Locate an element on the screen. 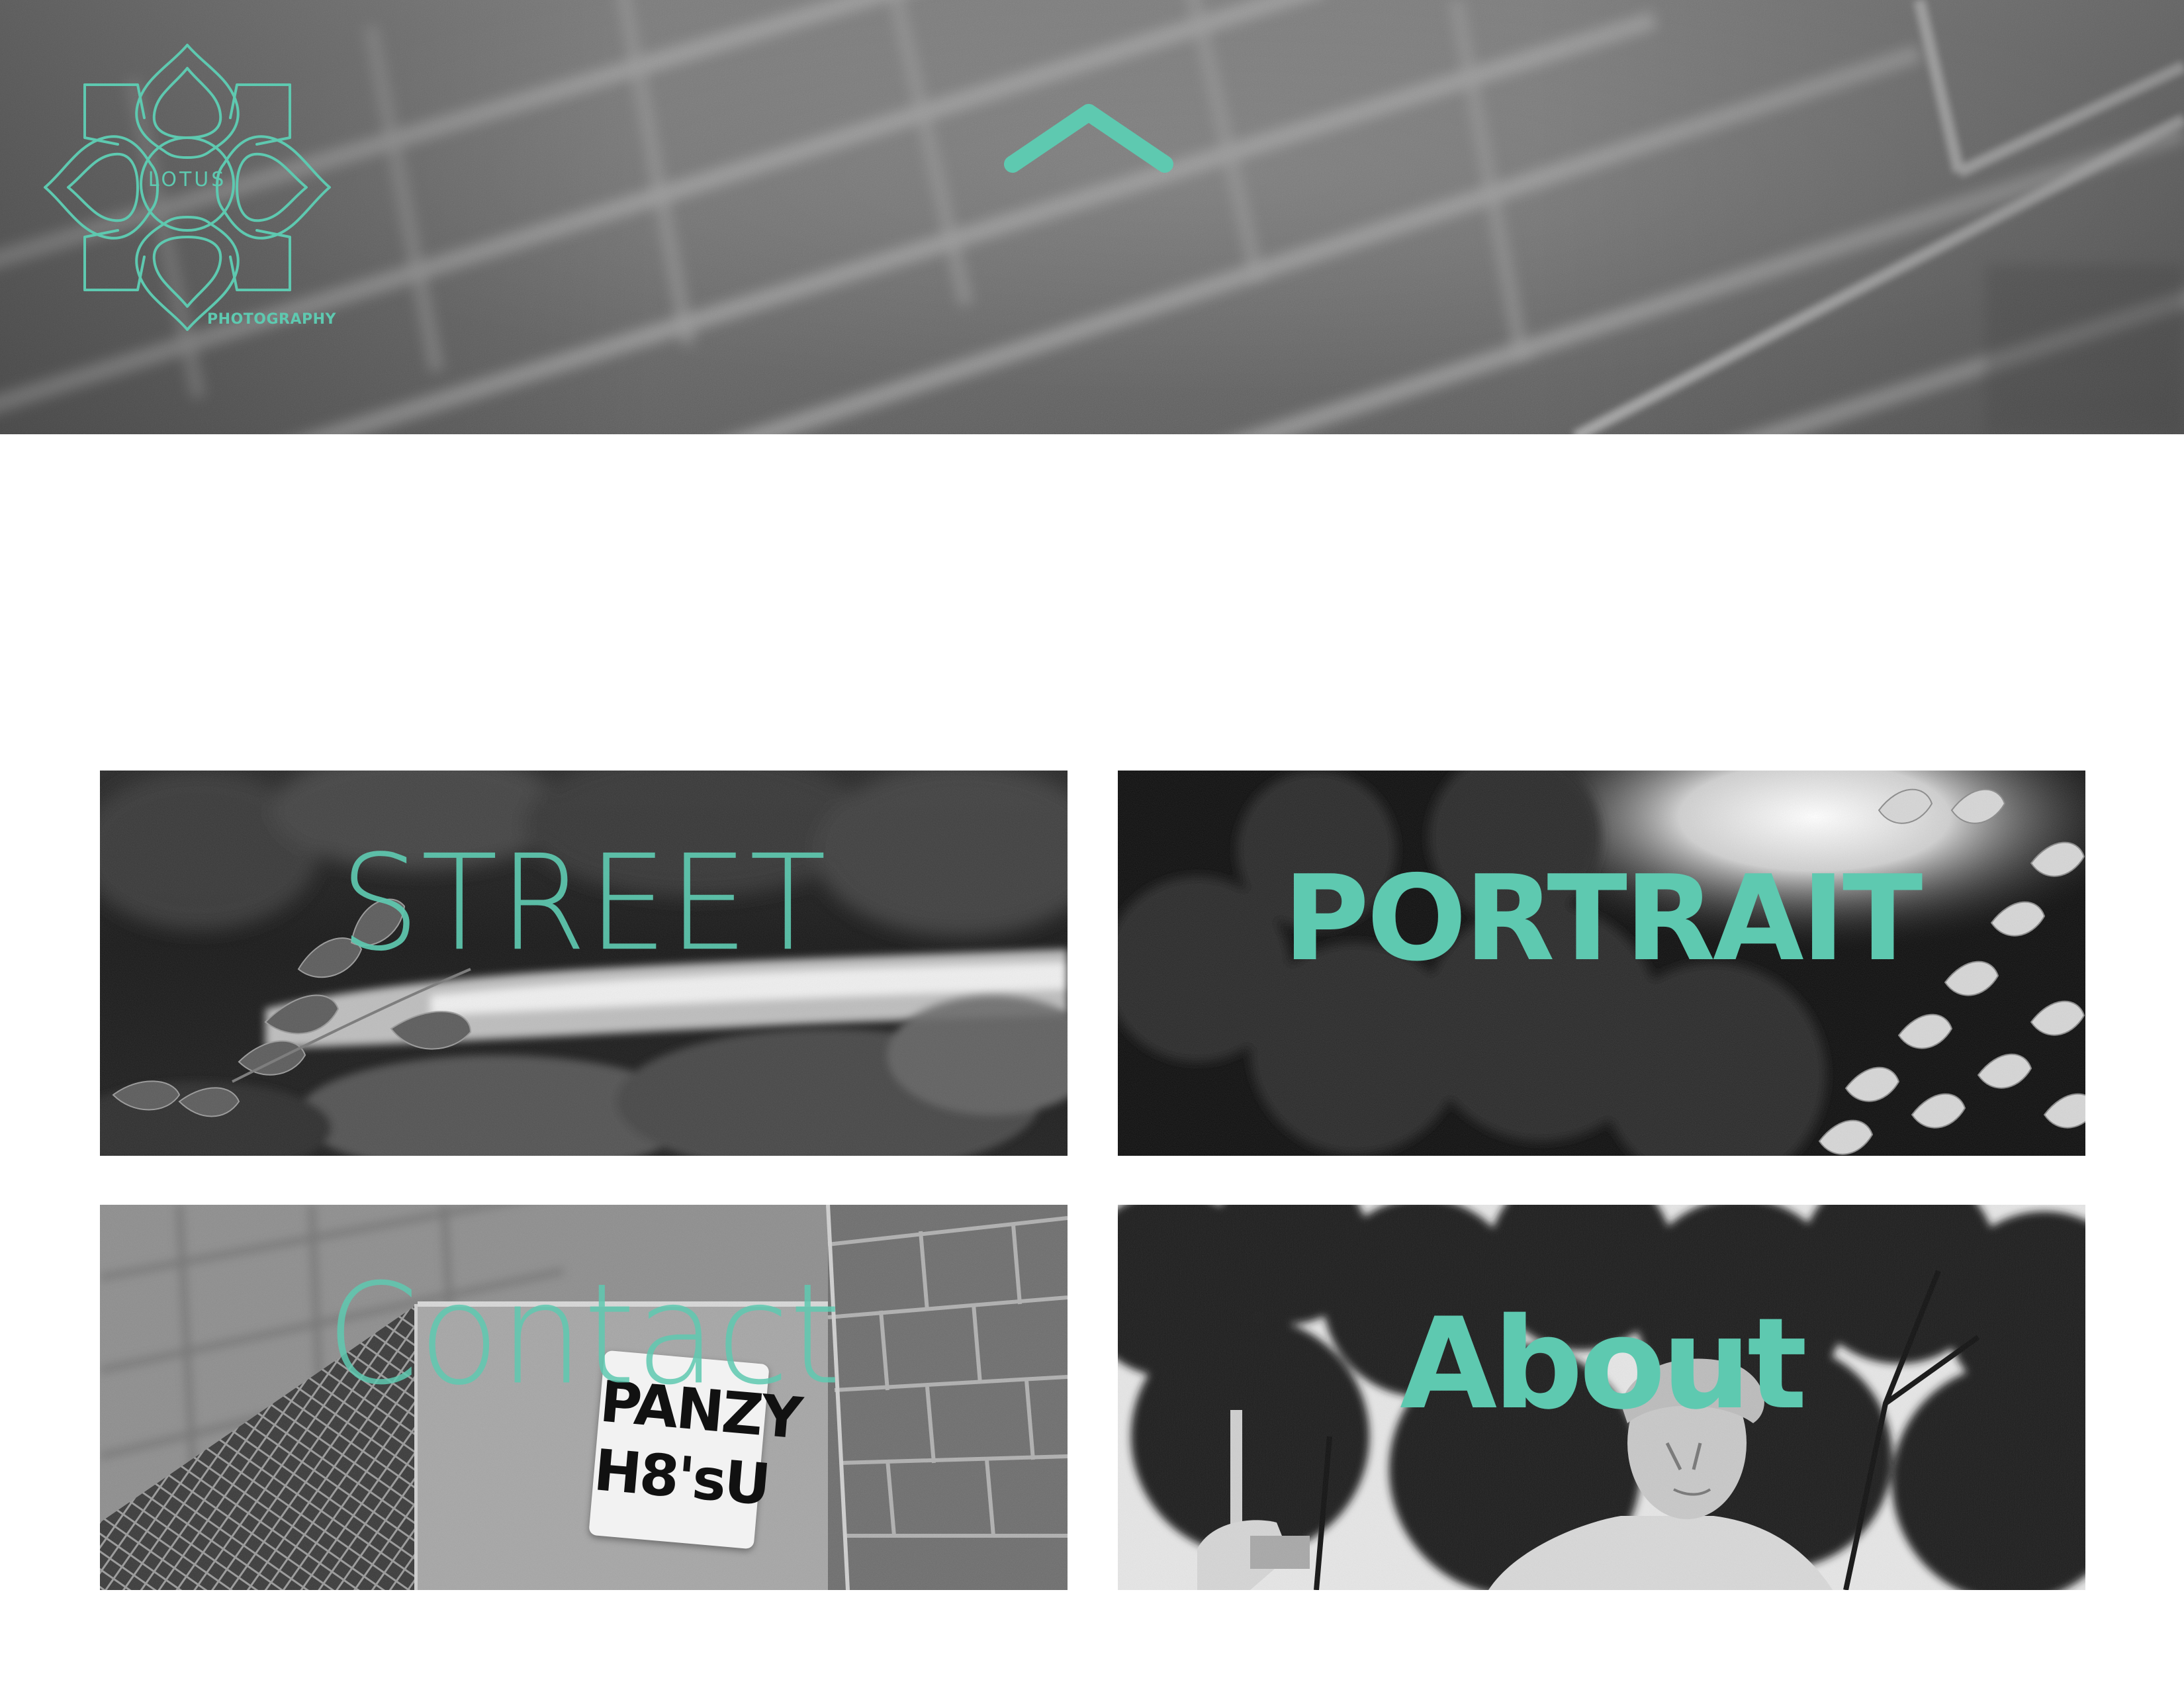  street-gallery-tile: STREET is located at coordinates (584, 963).